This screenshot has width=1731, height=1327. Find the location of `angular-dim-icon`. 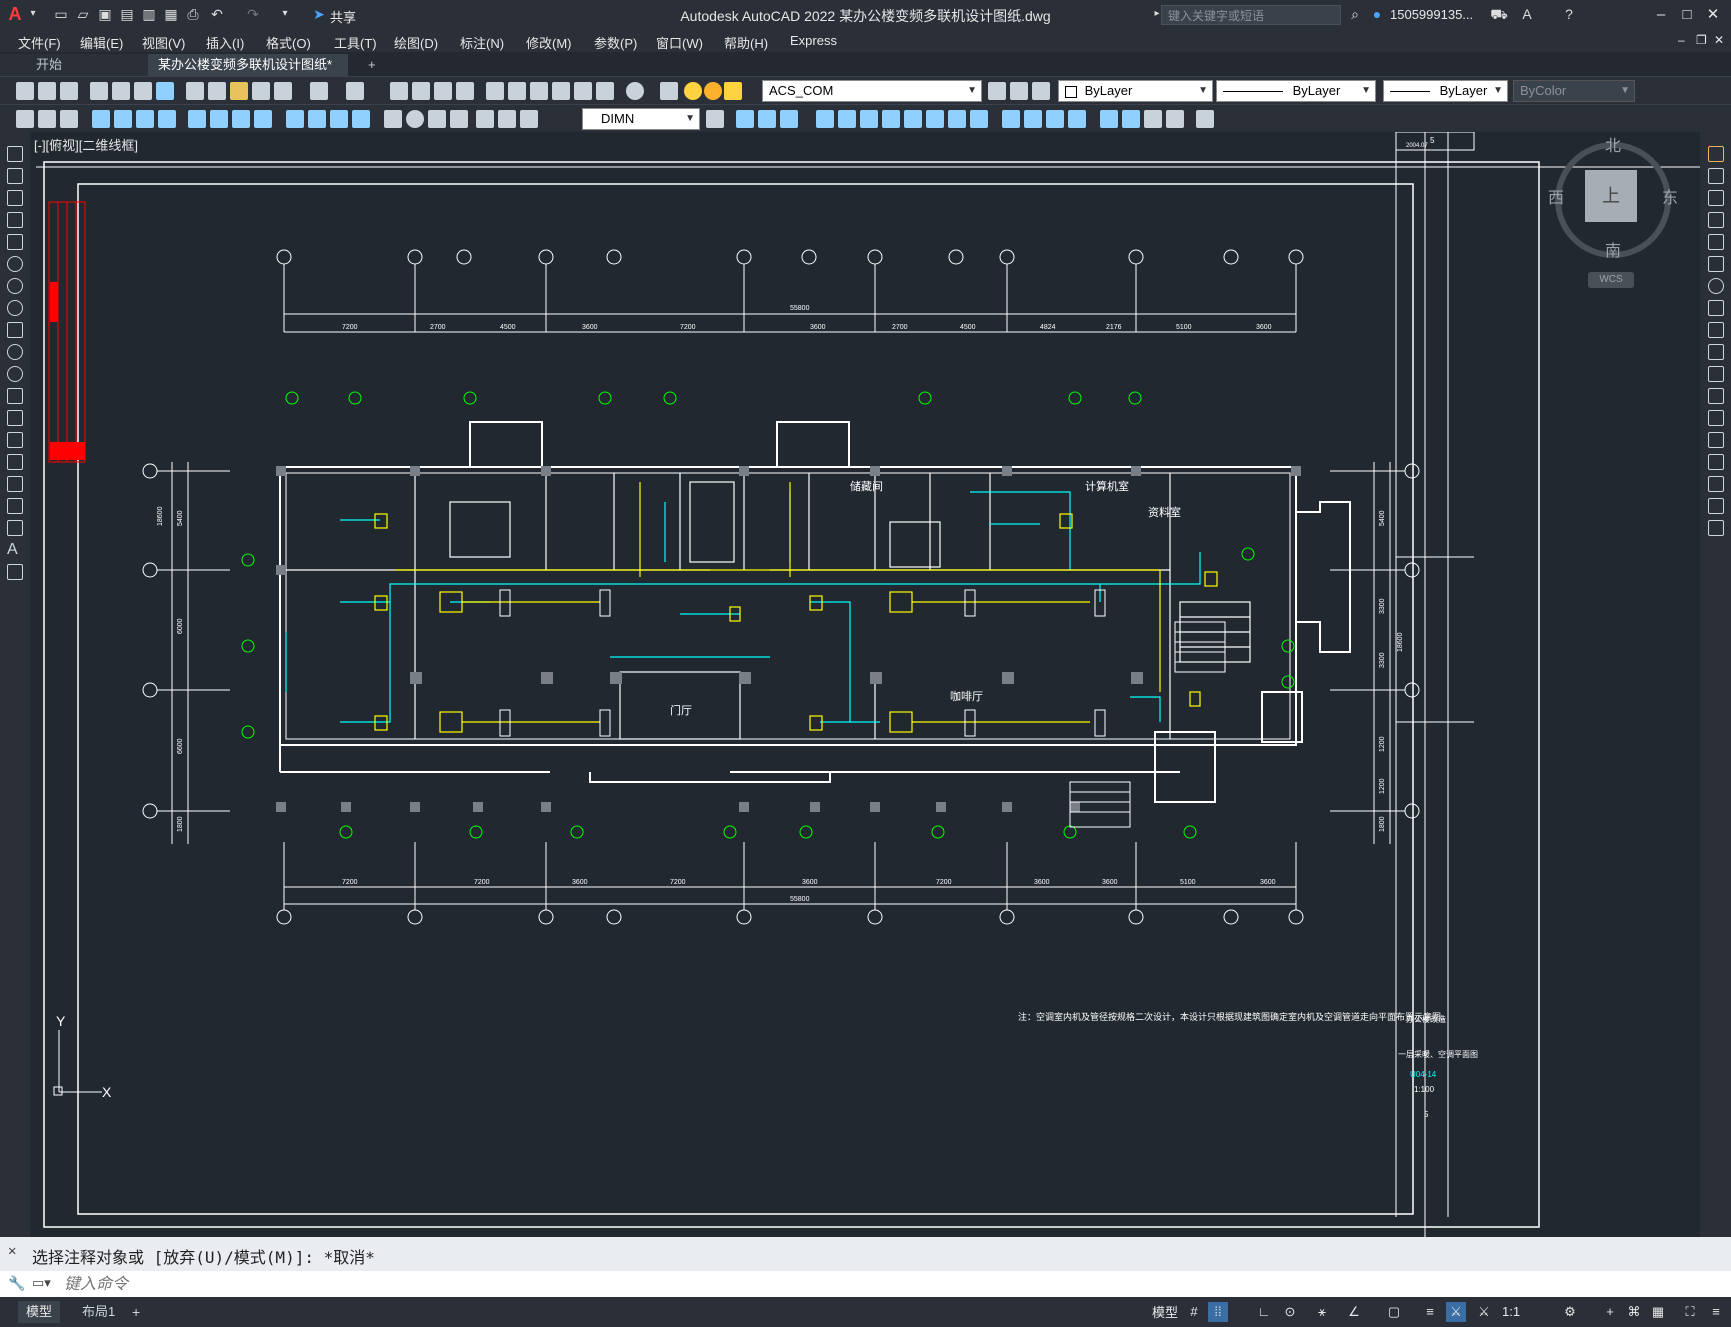

angular-dim-icon is located at coordinates (263, 119).